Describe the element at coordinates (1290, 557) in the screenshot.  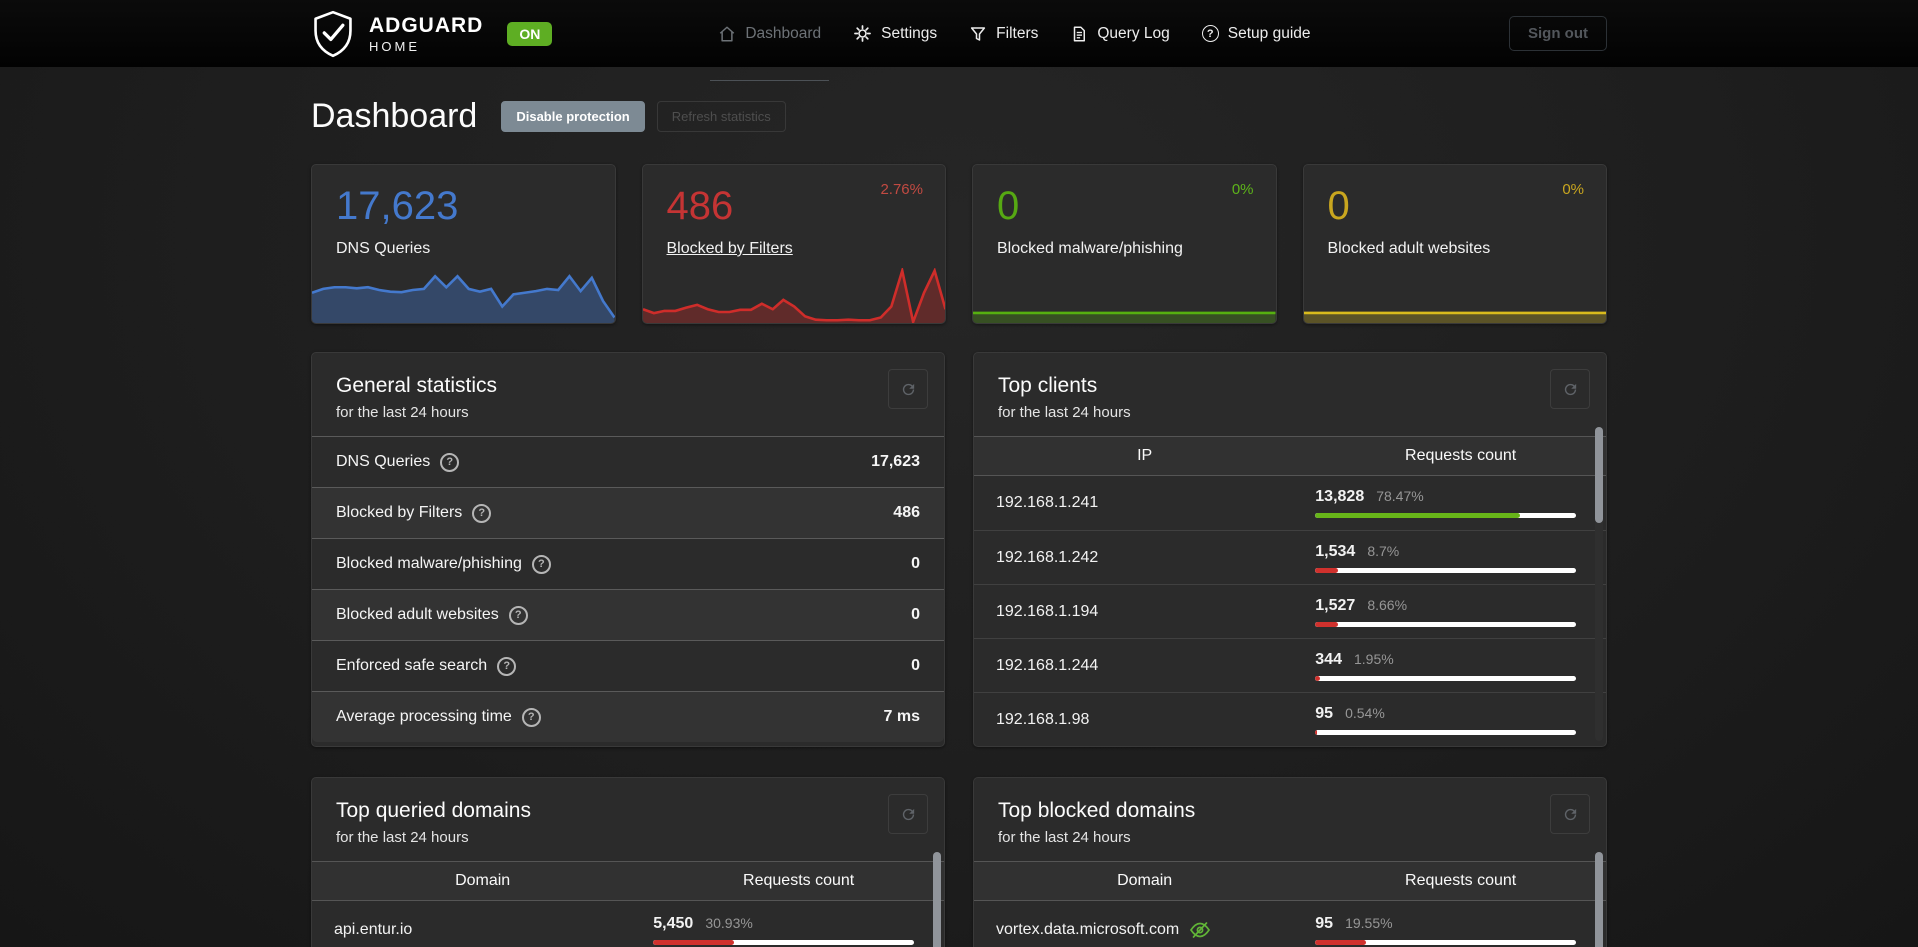
I see `client-row: 192.168.1.242 1,534 8.7%` at that location.